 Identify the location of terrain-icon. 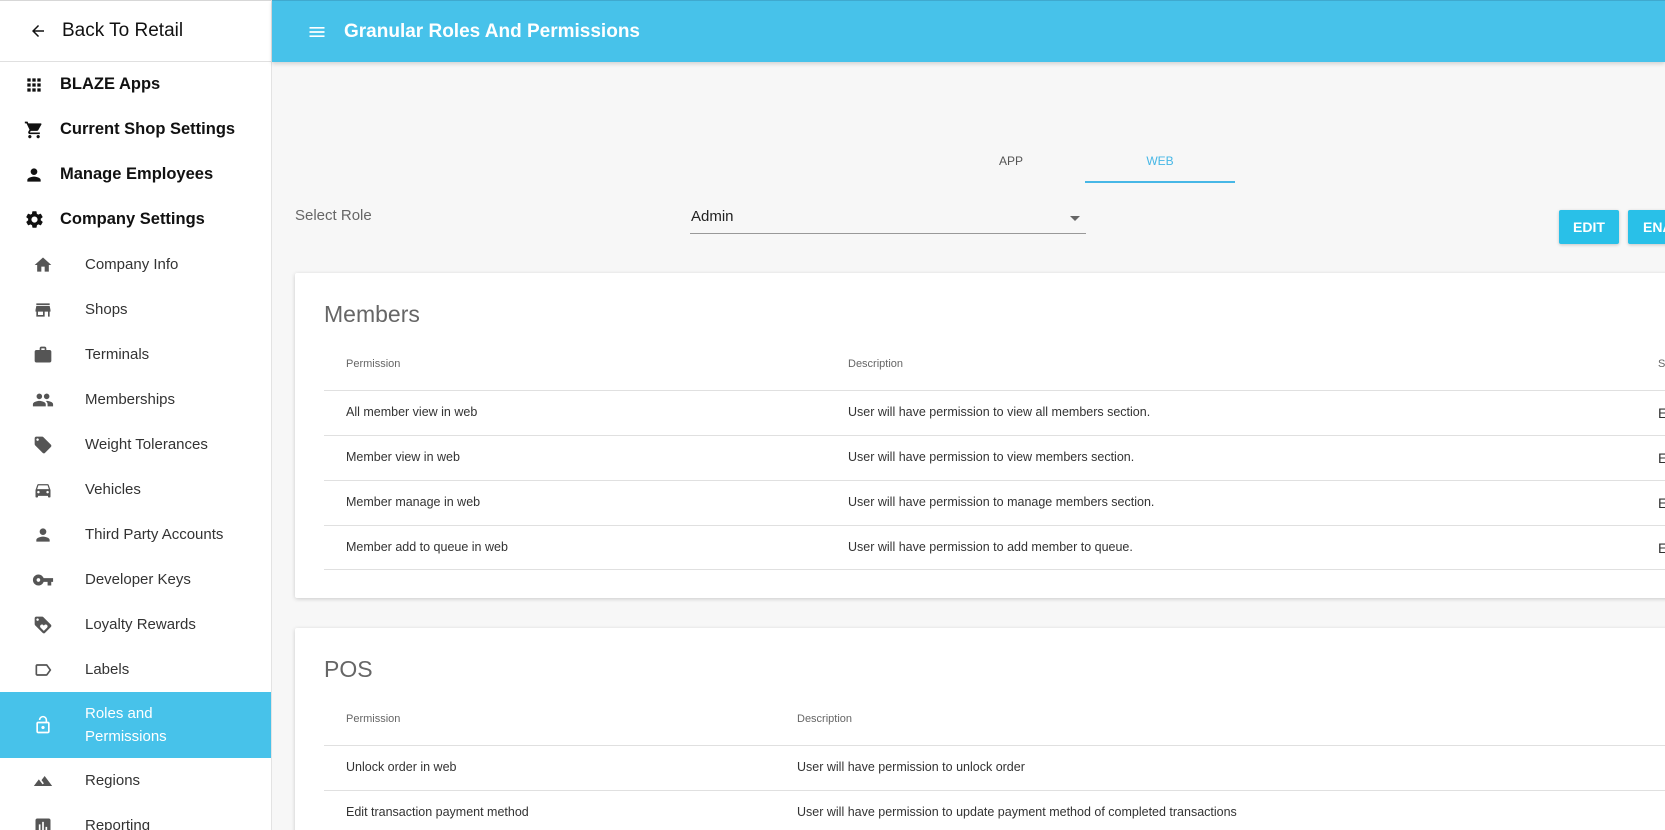
(43, 781).